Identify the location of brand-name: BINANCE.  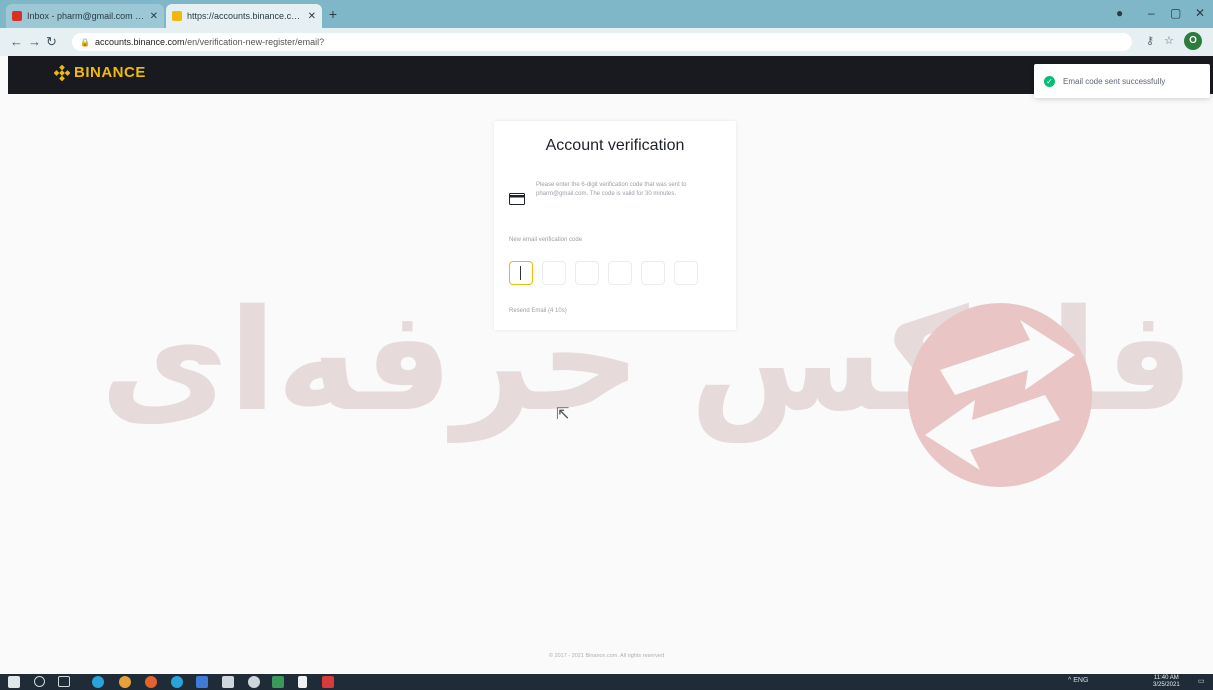
(110, 72).